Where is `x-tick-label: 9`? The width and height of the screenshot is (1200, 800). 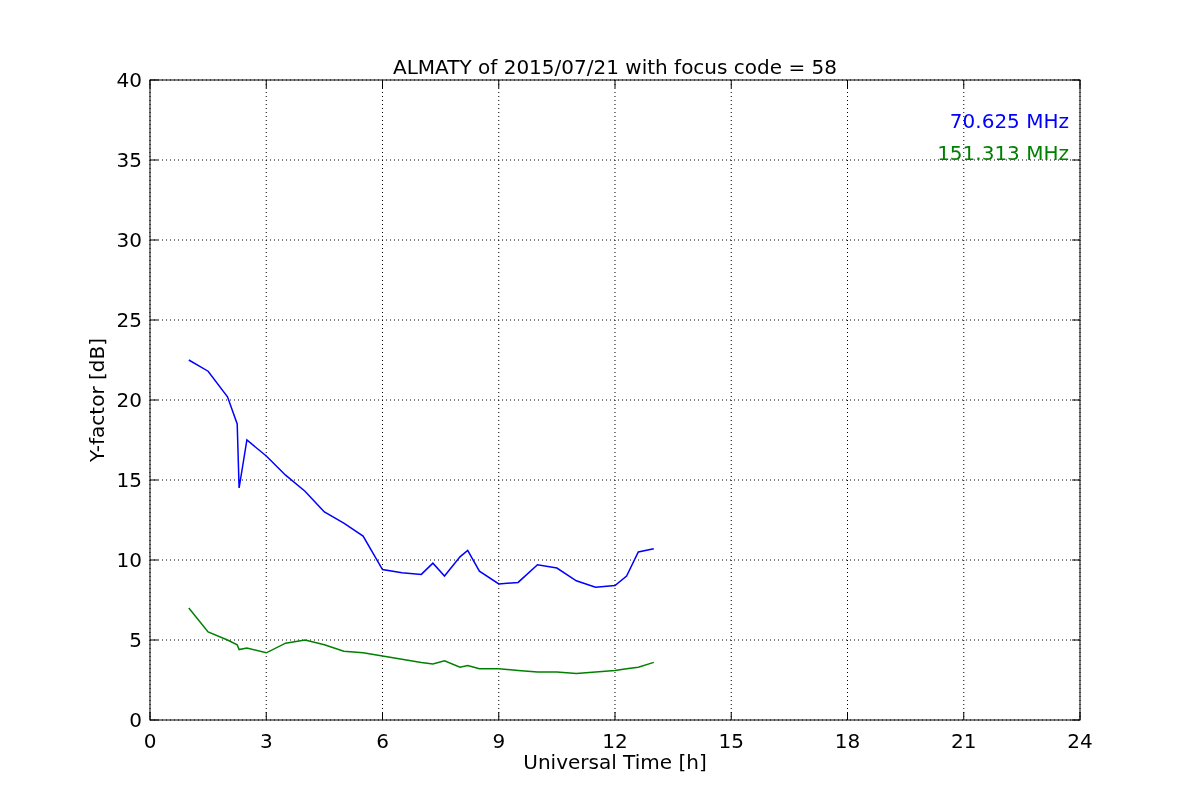 x-tick-label: 9 is located at coordinates (499, 741).